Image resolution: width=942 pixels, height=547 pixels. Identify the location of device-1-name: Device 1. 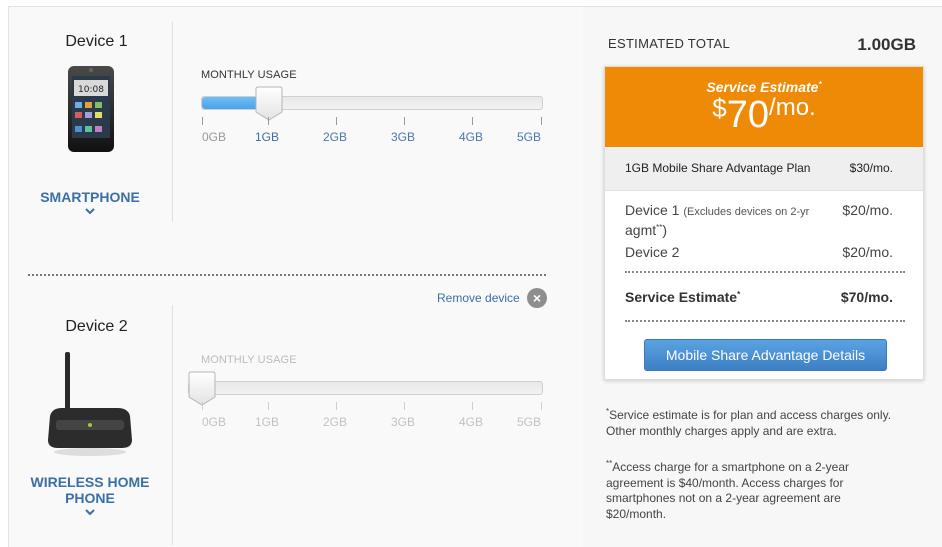
(96, 41).